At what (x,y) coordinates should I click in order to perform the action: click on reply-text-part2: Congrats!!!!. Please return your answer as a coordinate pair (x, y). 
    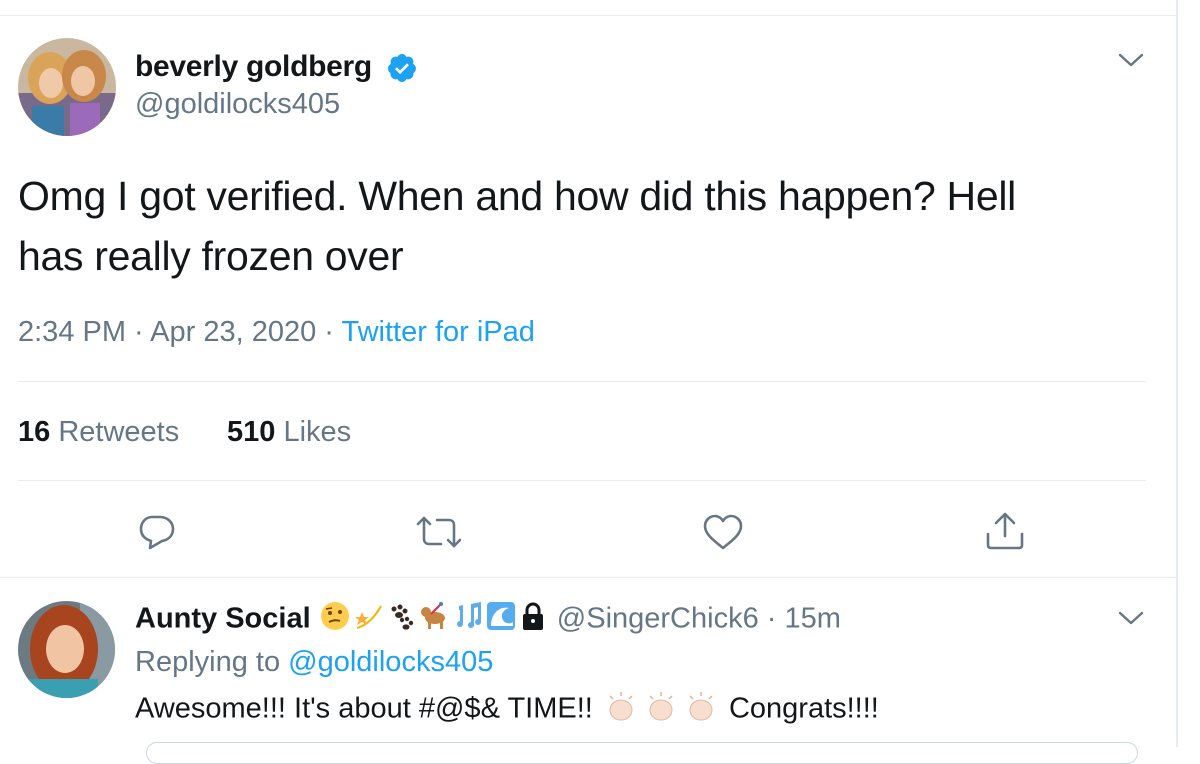
    Looking at the image, I should click on (803, 708).